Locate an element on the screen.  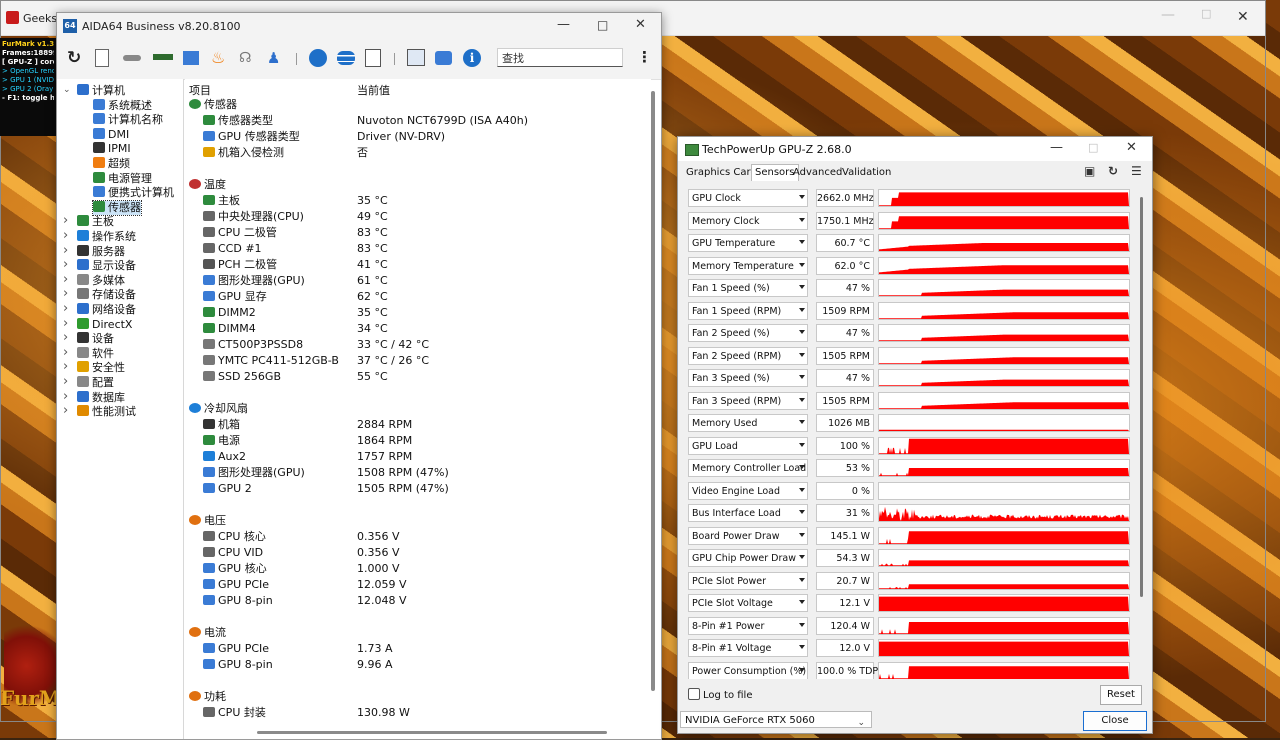
gpuz-close-window-button: ✕ is located at coordinates (1131, 147).